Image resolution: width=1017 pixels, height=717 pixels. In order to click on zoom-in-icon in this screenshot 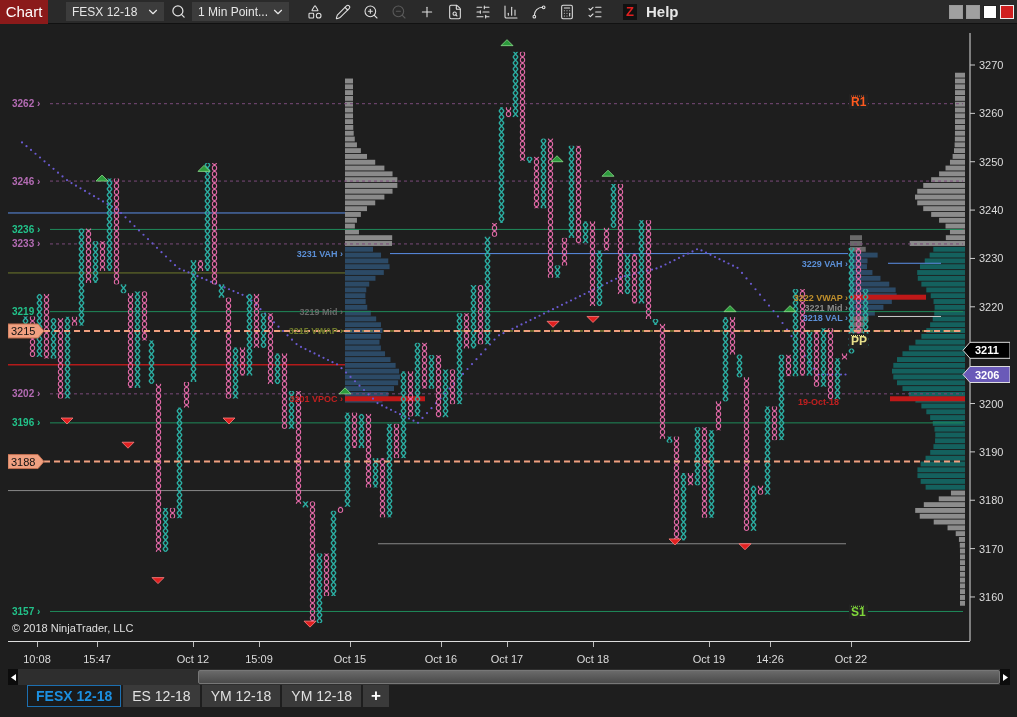, I will do `click(371, 11)`.